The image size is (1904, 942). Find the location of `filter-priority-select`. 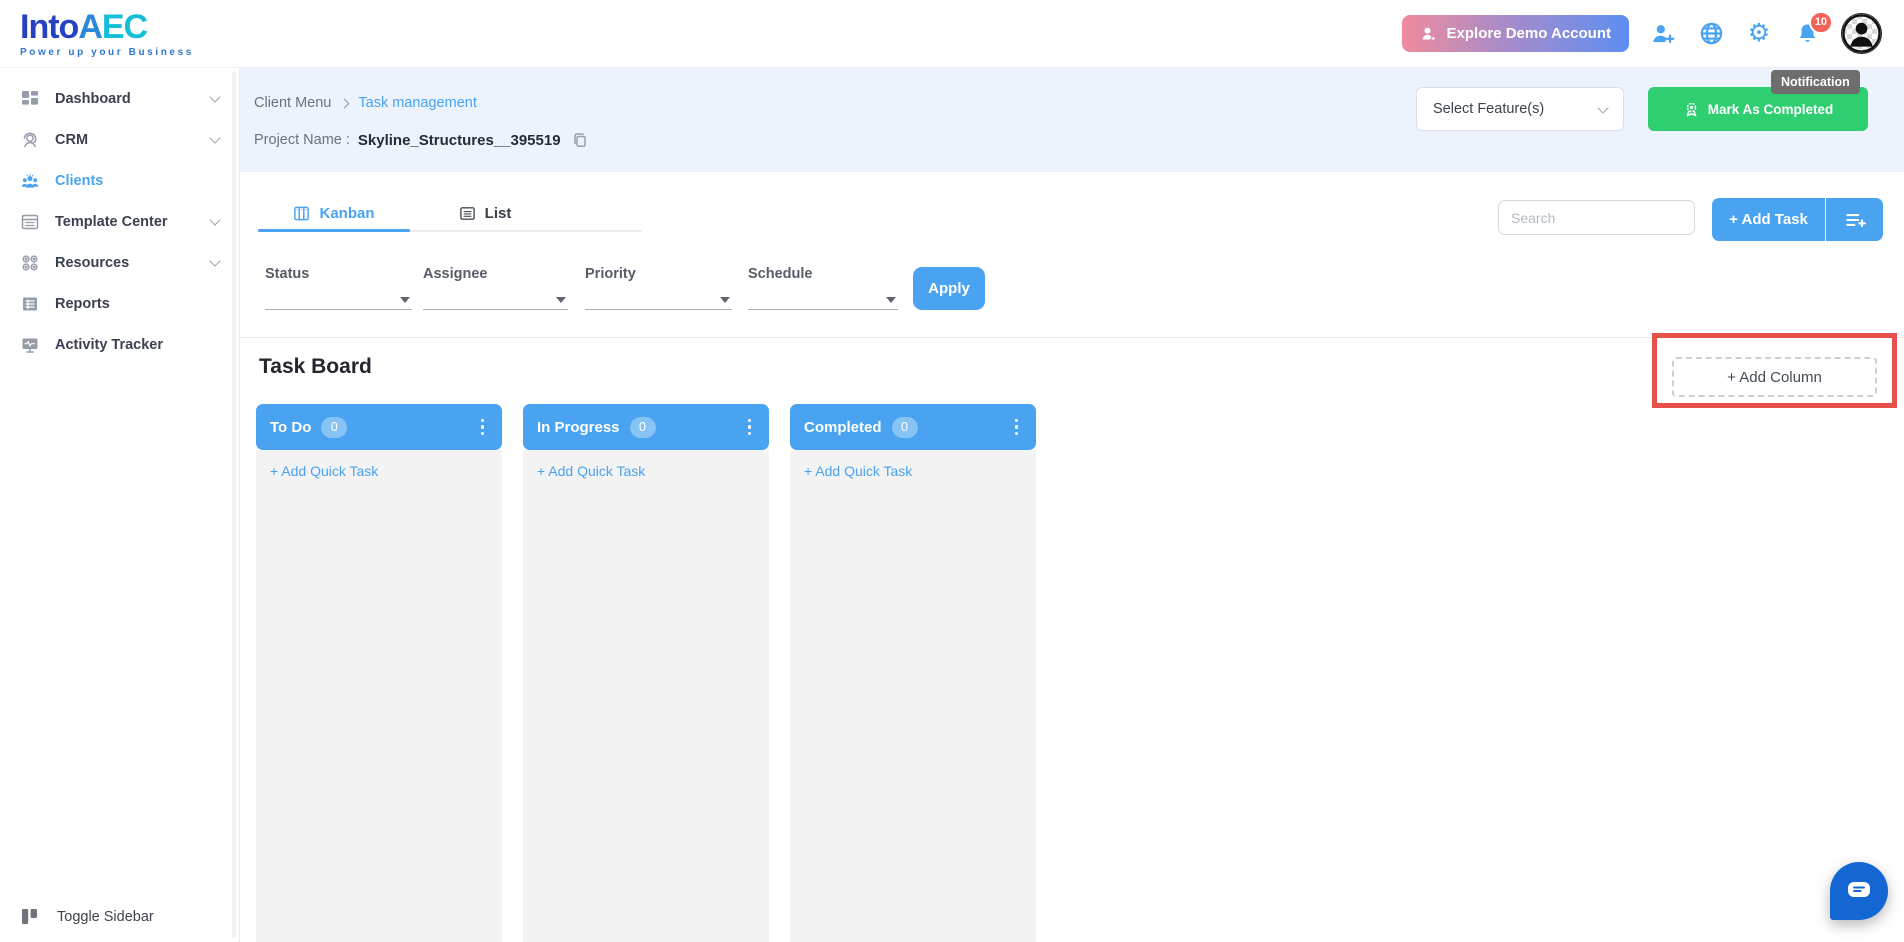

filter-priority-select is located at coordinates (658, 301).